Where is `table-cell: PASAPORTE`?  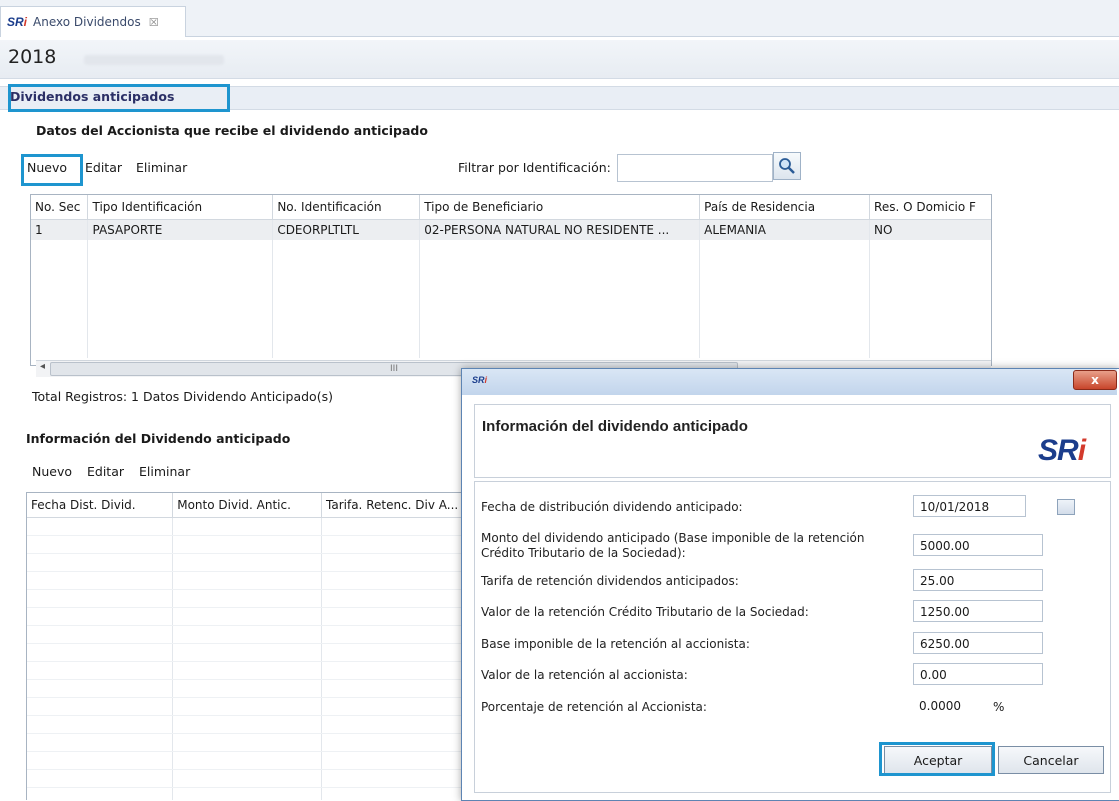
table-cell: PASAPORTE is located at coordinates (180, 229).